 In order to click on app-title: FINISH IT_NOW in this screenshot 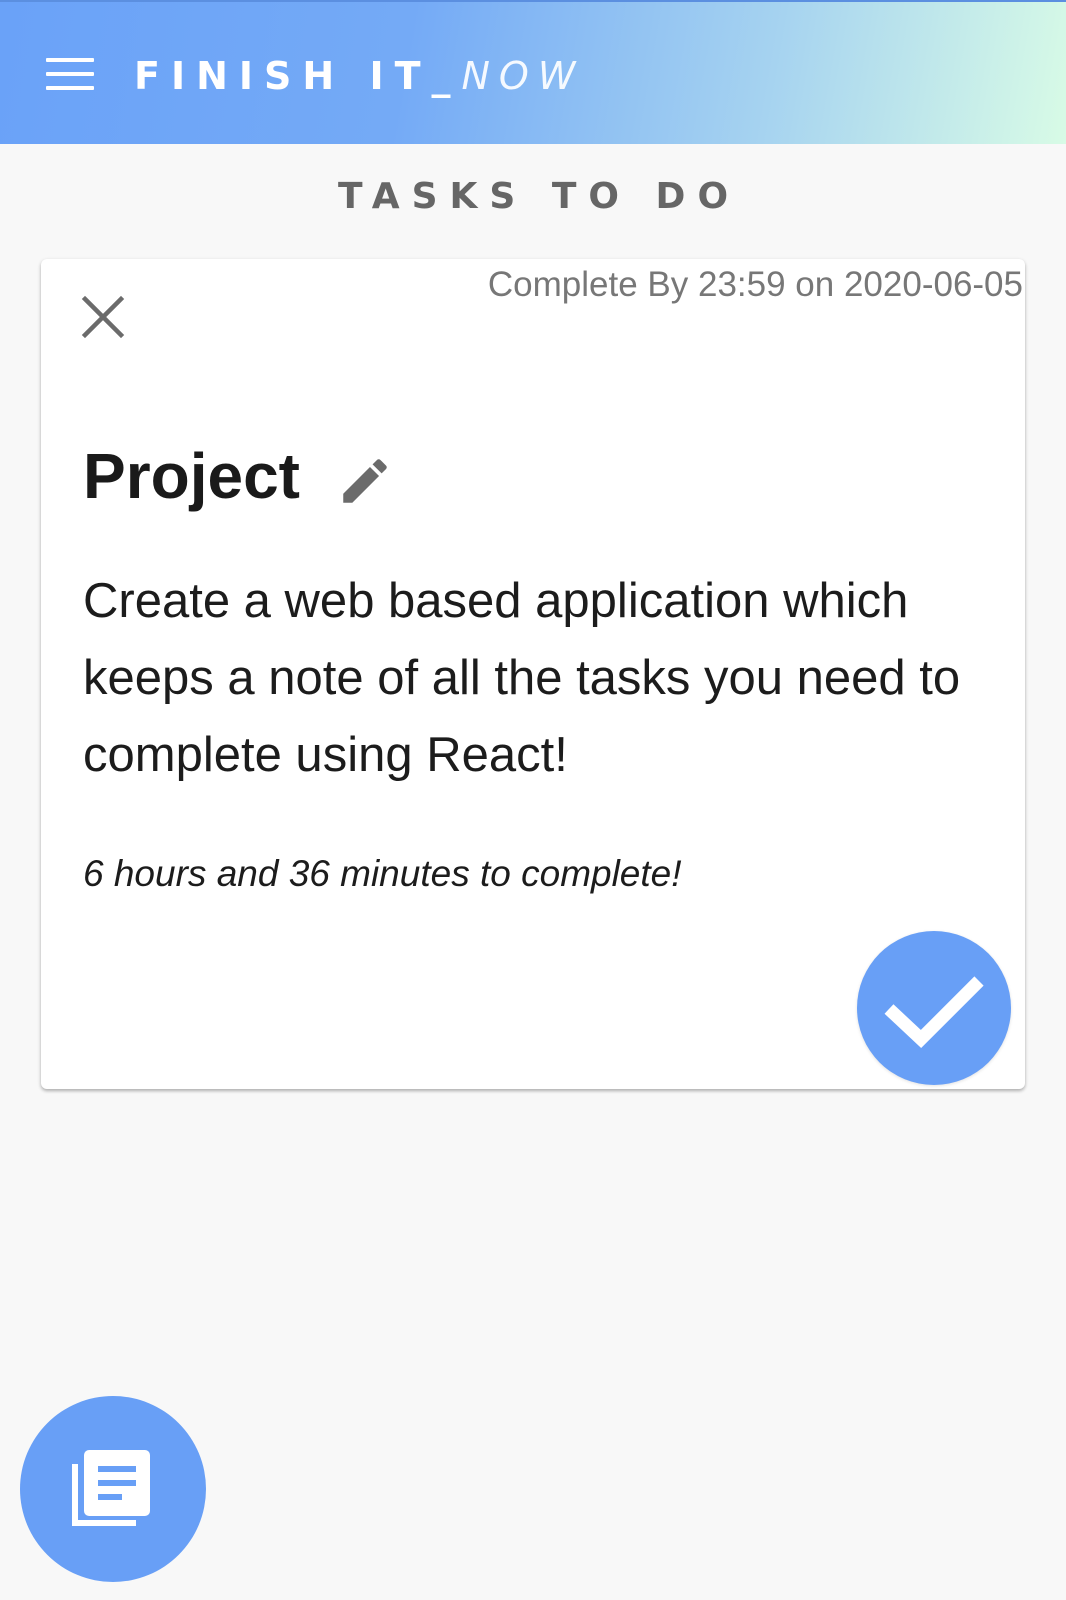, I will do `click(359, 76)`.